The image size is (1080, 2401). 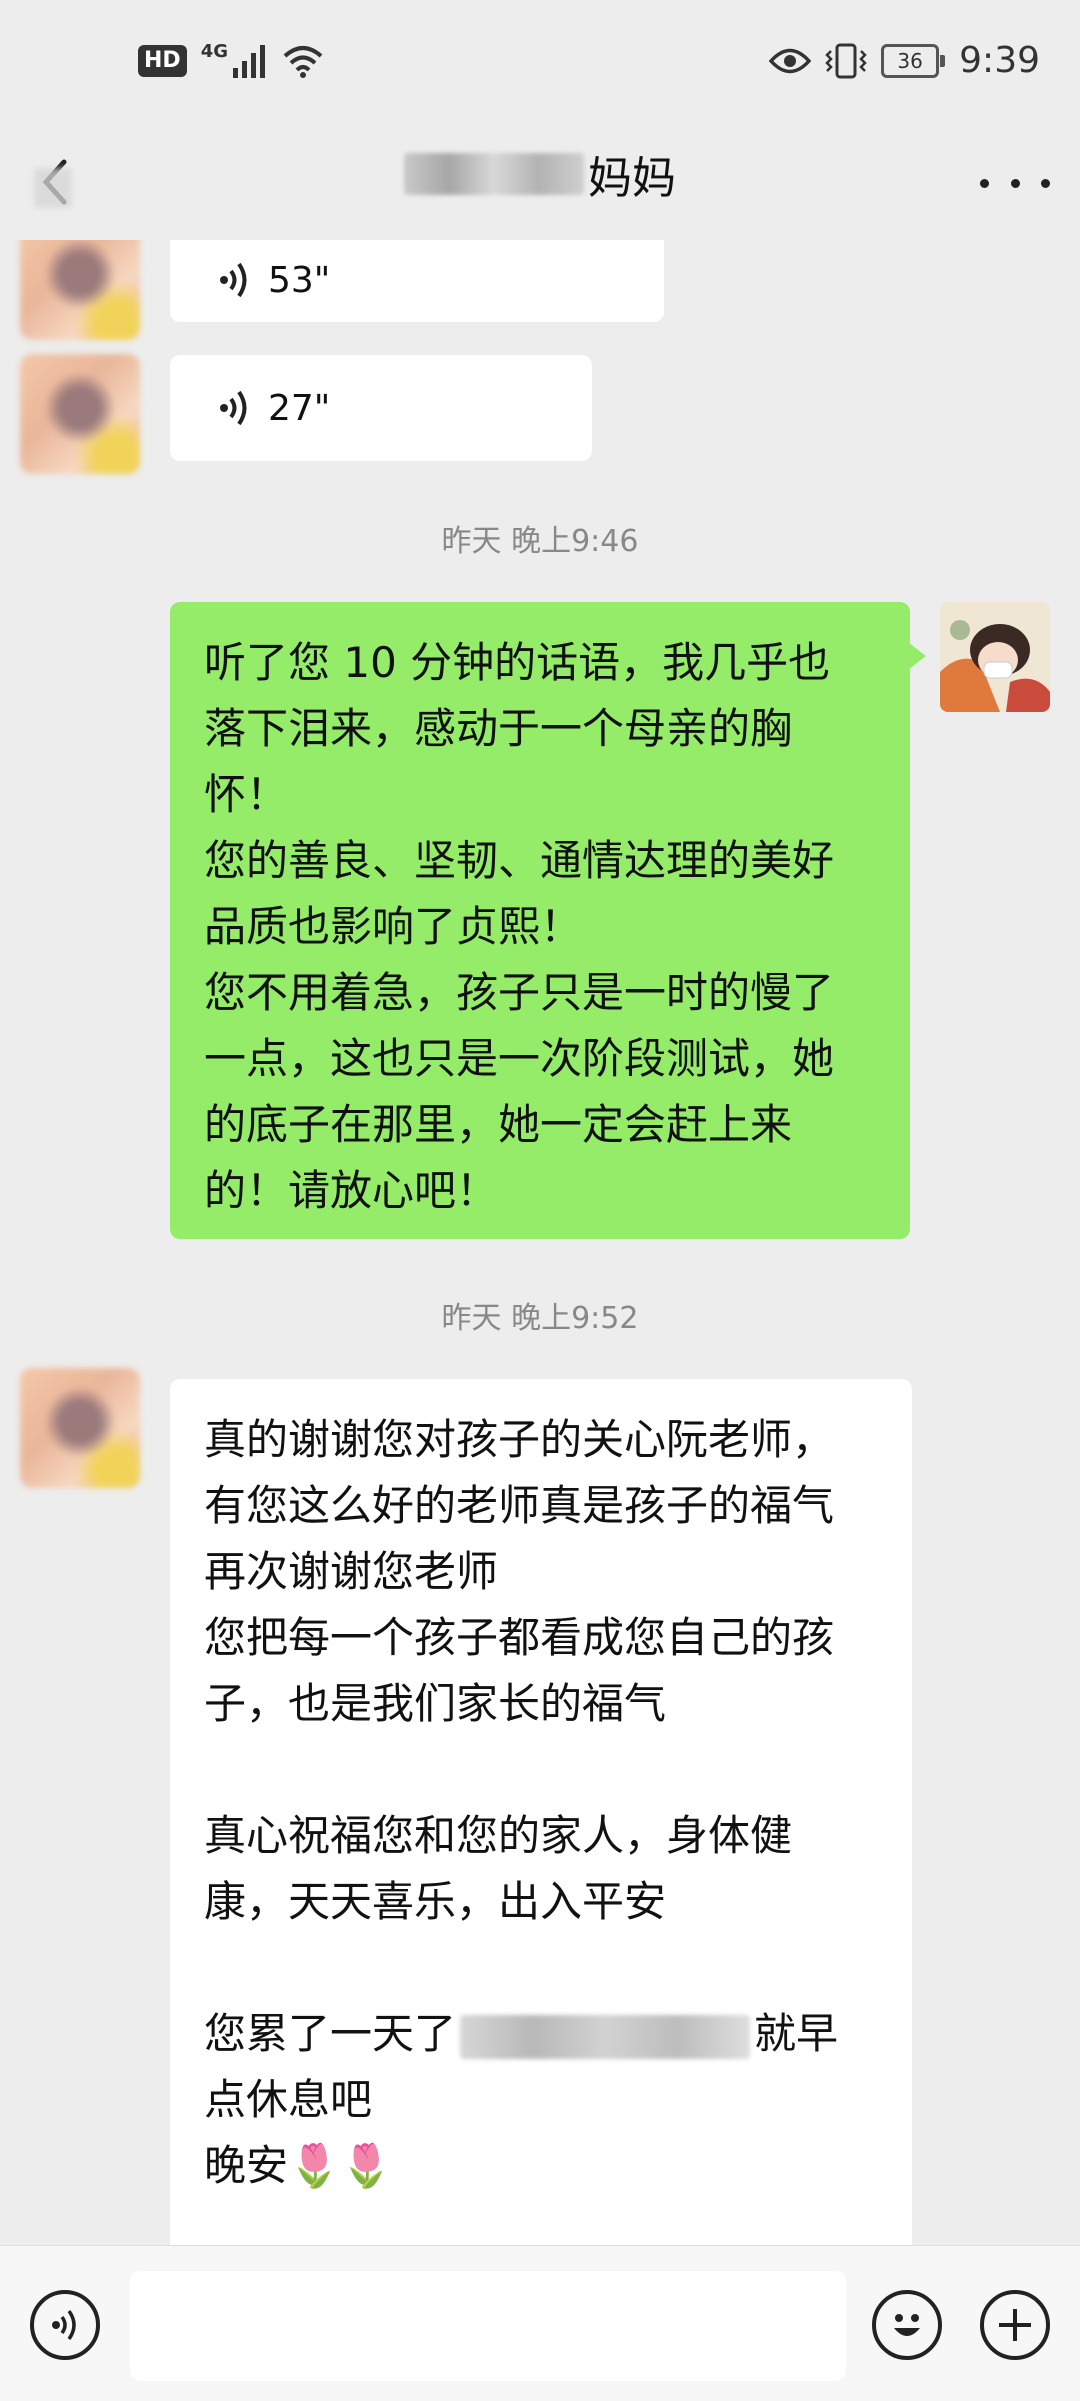 I want to click on battery-level: 36, so click(x=910, y=60).